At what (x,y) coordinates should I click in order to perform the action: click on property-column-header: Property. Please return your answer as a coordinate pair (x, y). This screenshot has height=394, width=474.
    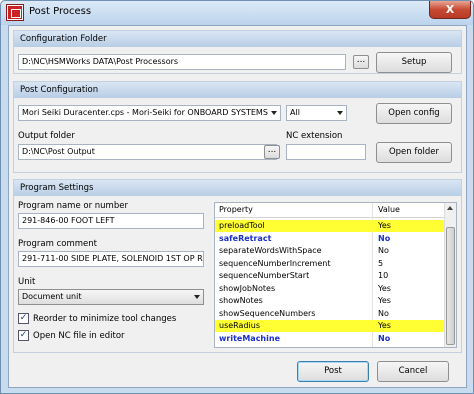
    Looking at the image, I should click on (236, 209).